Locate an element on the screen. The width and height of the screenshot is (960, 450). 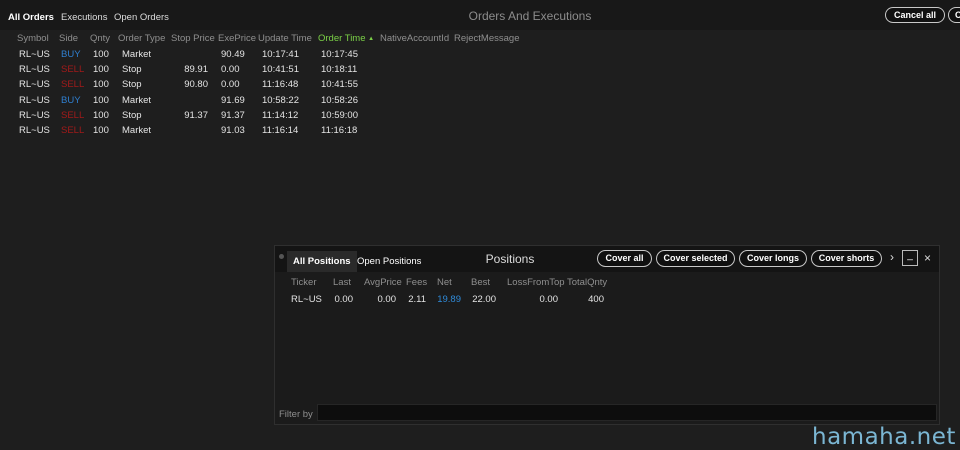
watermark-text: hamaha.net is located at coordinates (884, 437).